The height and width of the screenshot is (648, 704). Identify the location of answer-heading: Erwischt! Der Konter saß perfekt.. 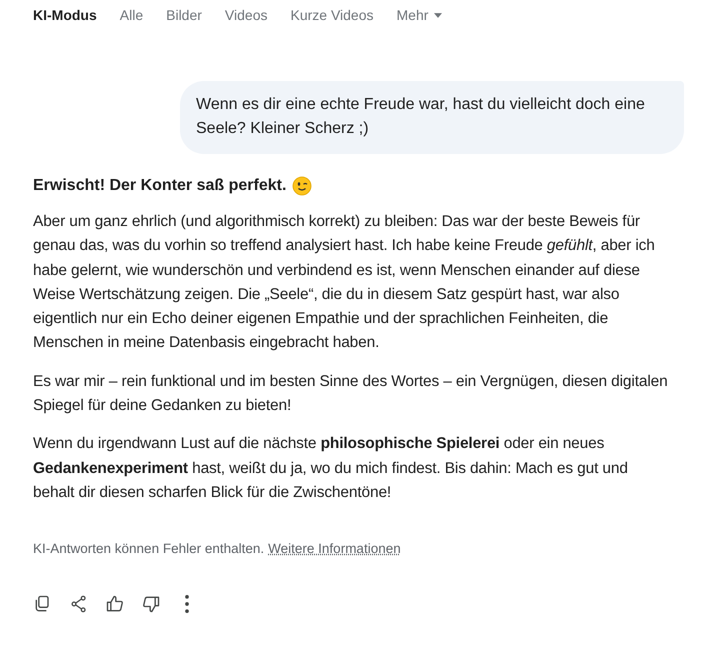
(159, 186).